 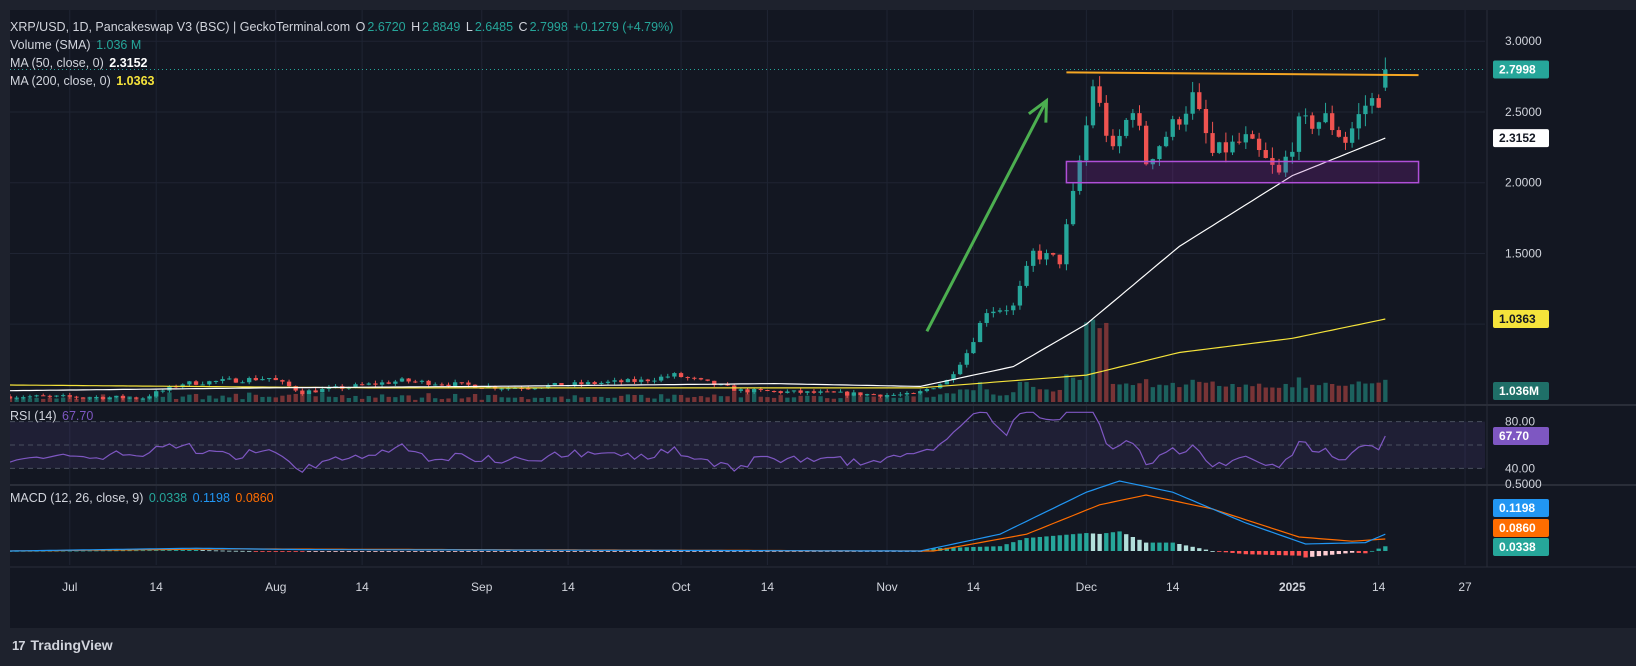 I want to click on price-tag-text: 2.7998, so click(x=1517, y=70).